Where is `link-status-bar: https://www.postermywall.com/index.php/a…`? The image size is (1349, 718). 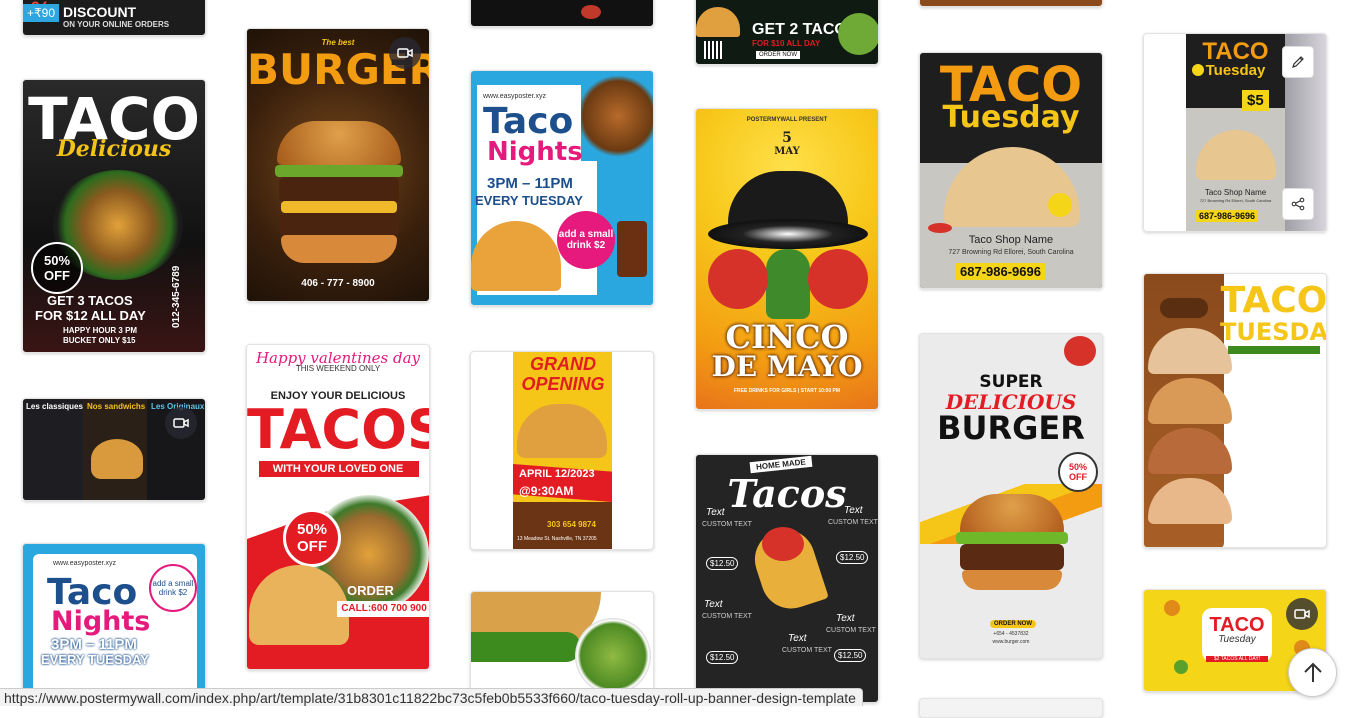 link-status-bar: https://www.postermywall.com/index.php/a… is located at coordinates (431, 697).